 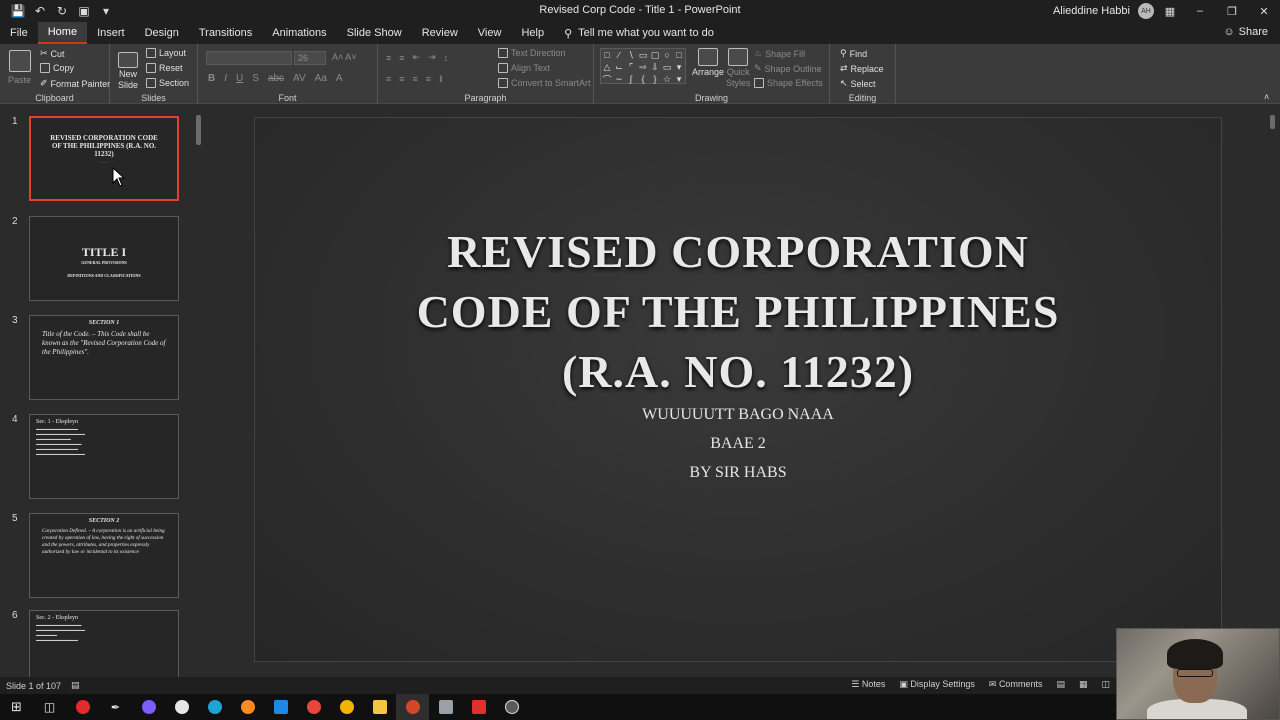 What do you see at coordinates (631, 55) in the screenshot?
I see `line2-shape-icon: ∖` at bounding box center [631, 55].